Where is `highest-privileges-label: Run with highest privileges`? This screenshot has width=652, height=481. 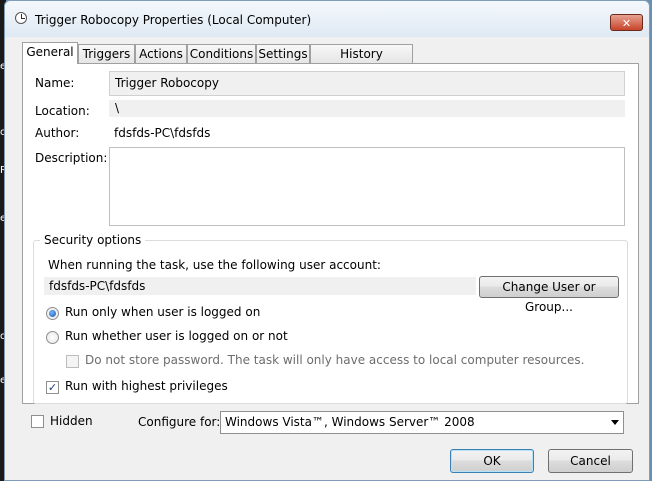
highest-privileges-label: Run with highest privileges is located at coordinates (146, 386).